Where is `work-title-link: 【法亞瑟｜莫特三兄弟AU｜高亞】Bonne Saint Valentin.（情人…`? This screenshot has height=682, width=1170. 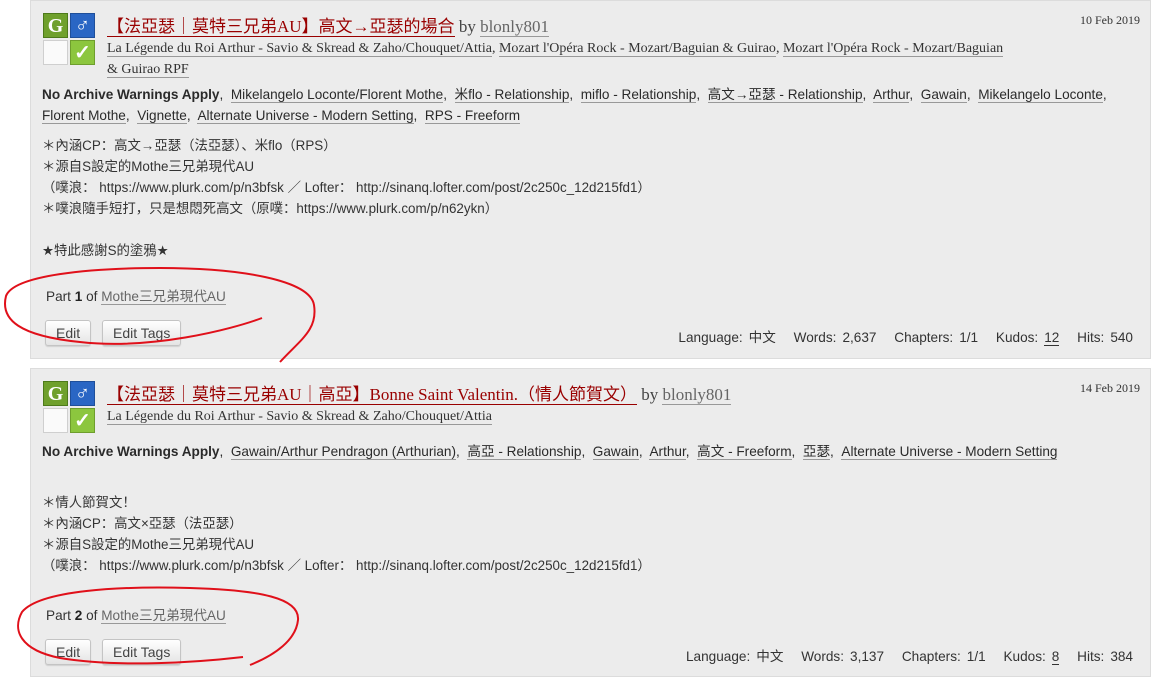 work-title-link: 【法亞瑟｜莫特三兄弟AU｜高亞】Bonne Saint Valentin.（情人… is located at coordinates (372, 395).